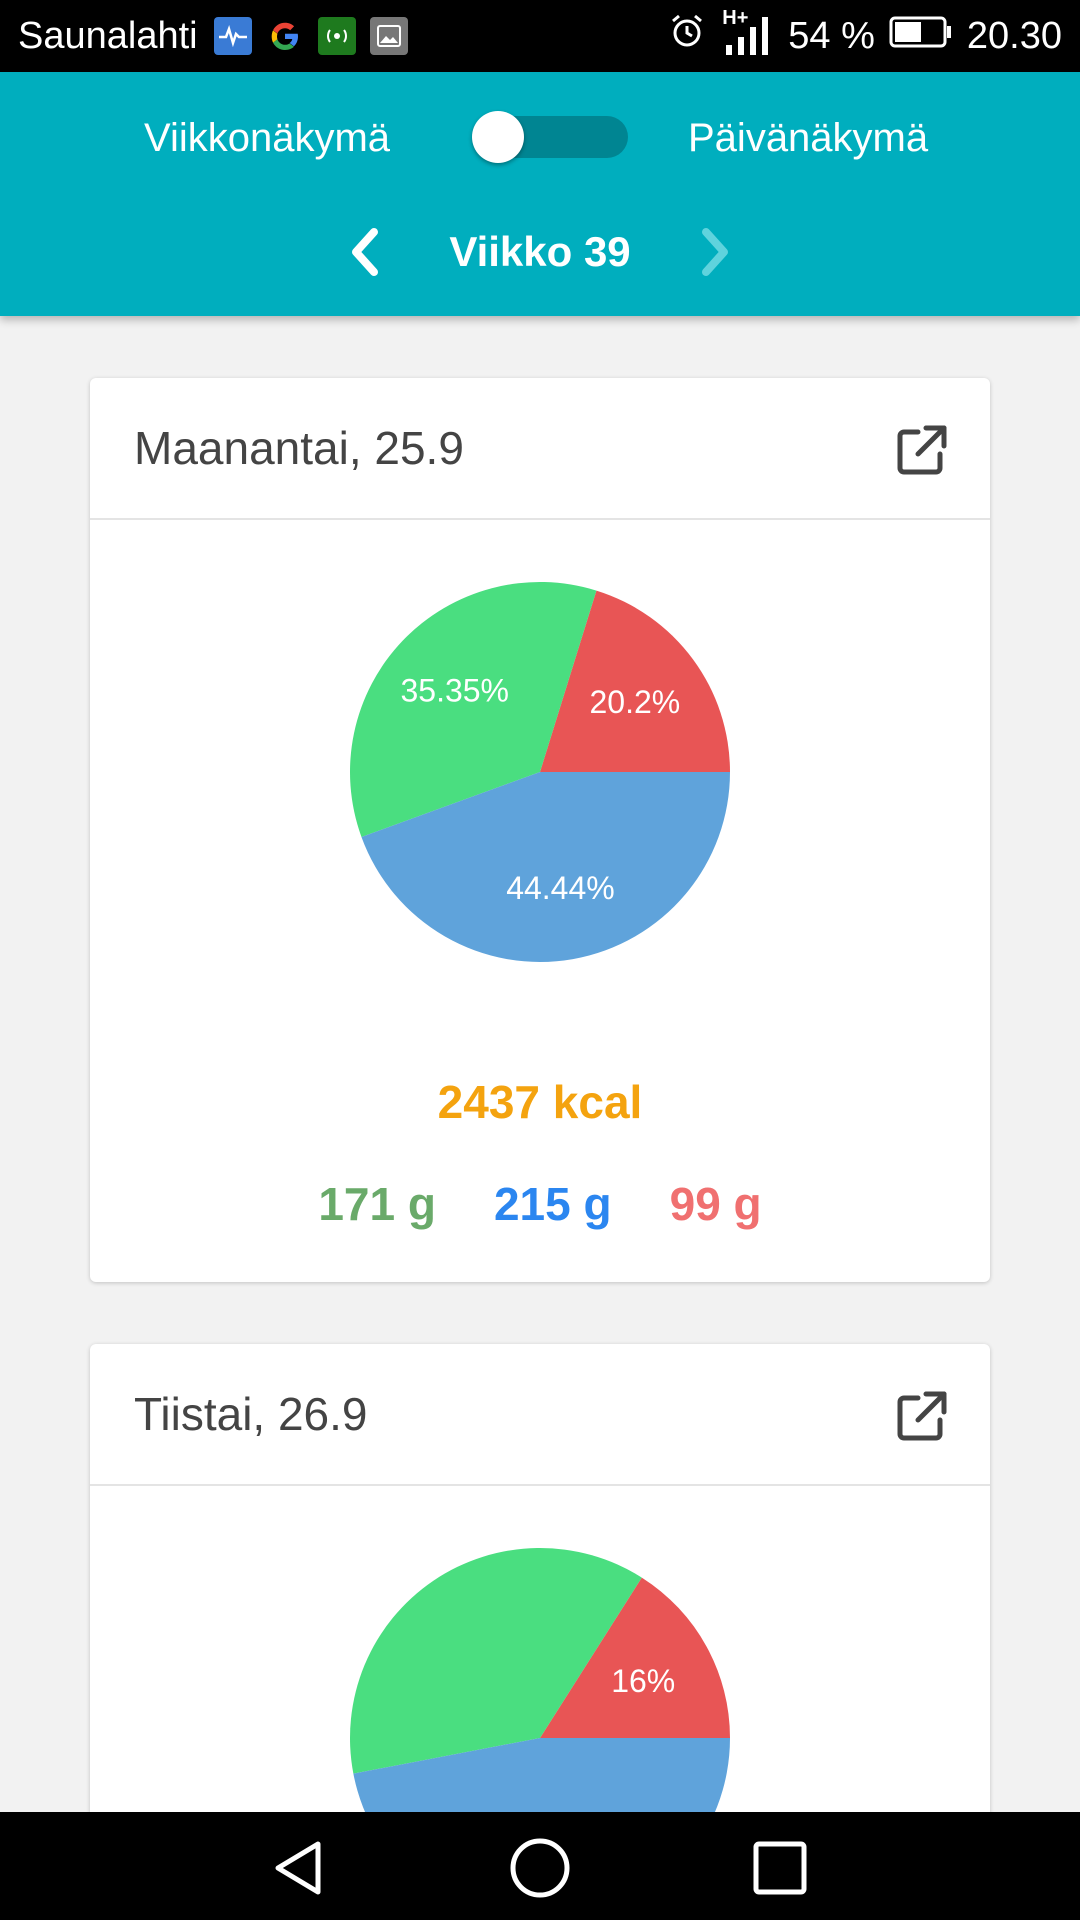 The width and height of the screenshot is (1080, 1920). I want to click on macro-pie-chart: 20.2% 35.35% 44.44%, so click(539, 772).